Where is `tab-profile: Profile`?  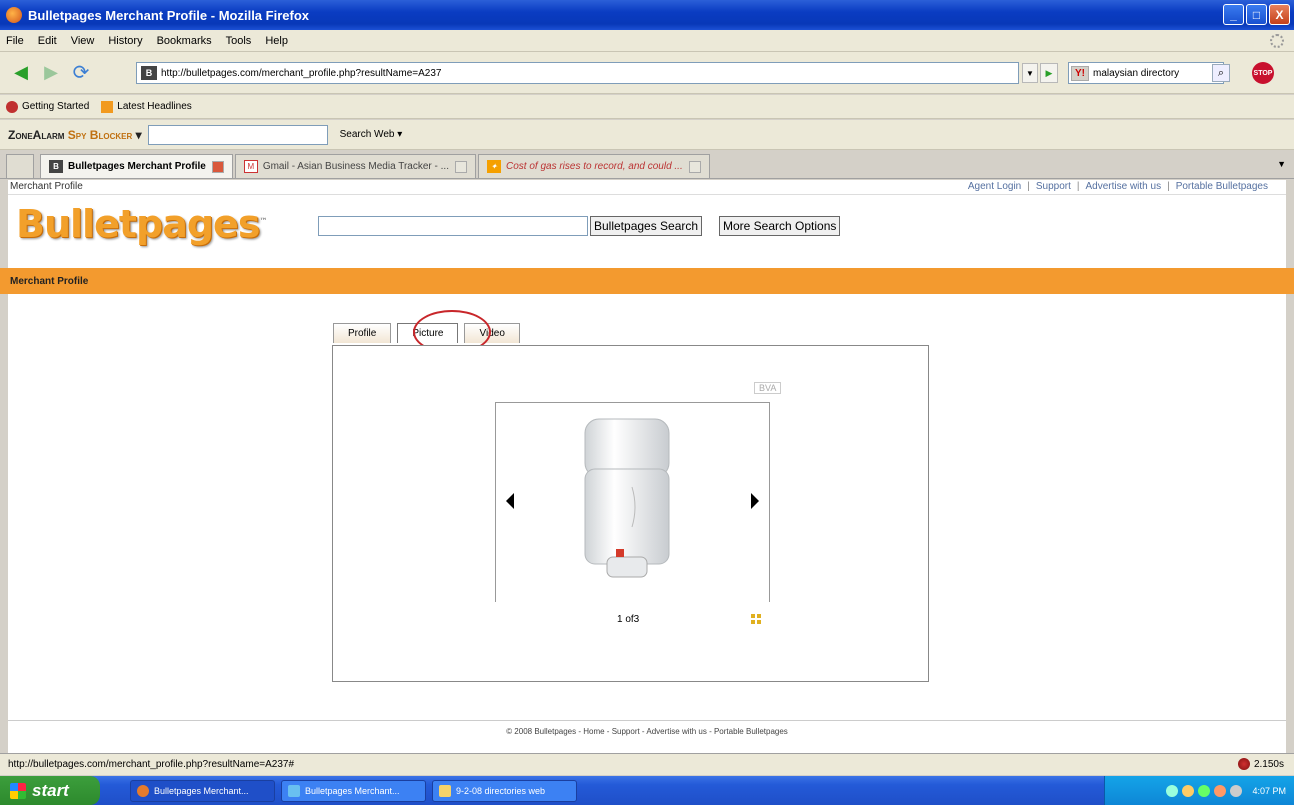 tab-profile: Profile is located at coordinates (362, 333).